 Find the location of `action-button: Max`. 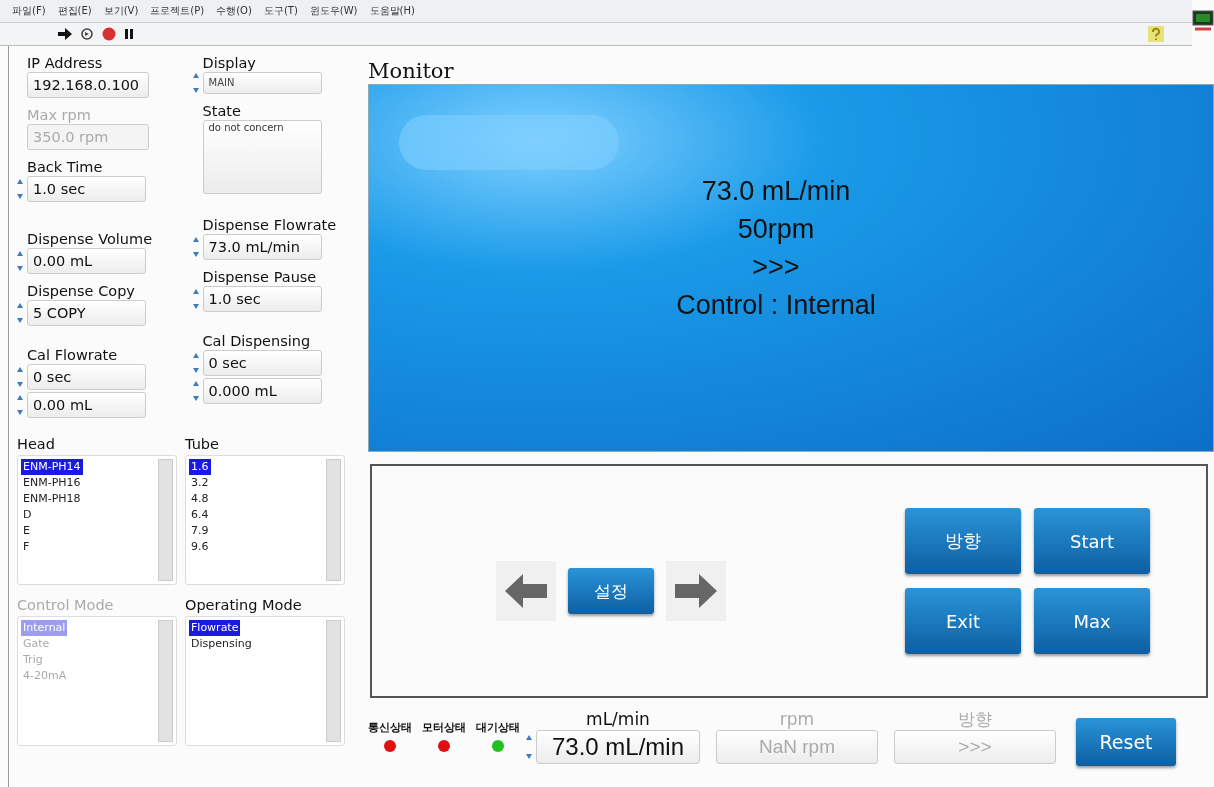

action-button: Max is located at coordinates (1092, 621).